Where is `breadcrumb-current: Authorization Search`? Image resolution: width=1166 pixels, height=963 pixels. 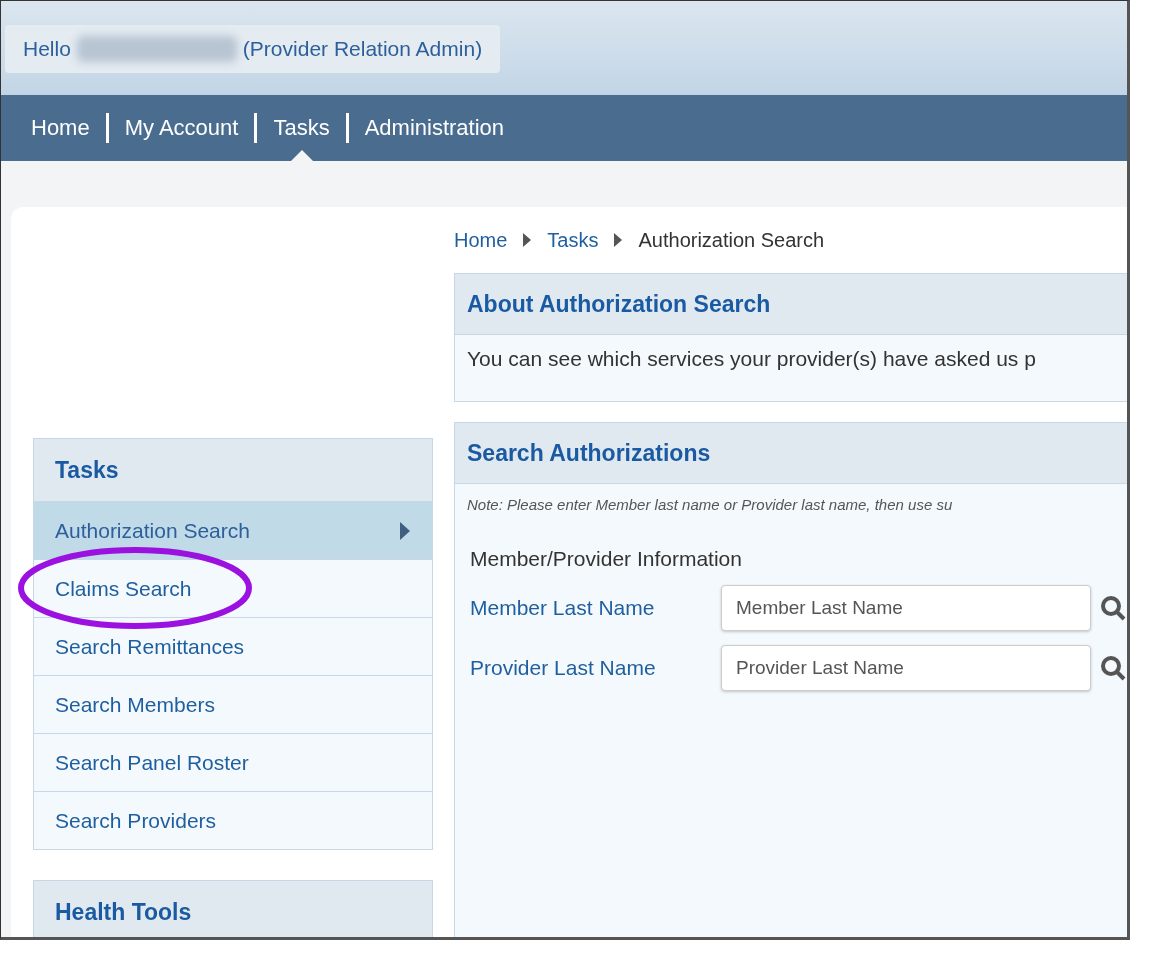 breadcrumb-current: Authorization Search is located at coordinates (731, 240).